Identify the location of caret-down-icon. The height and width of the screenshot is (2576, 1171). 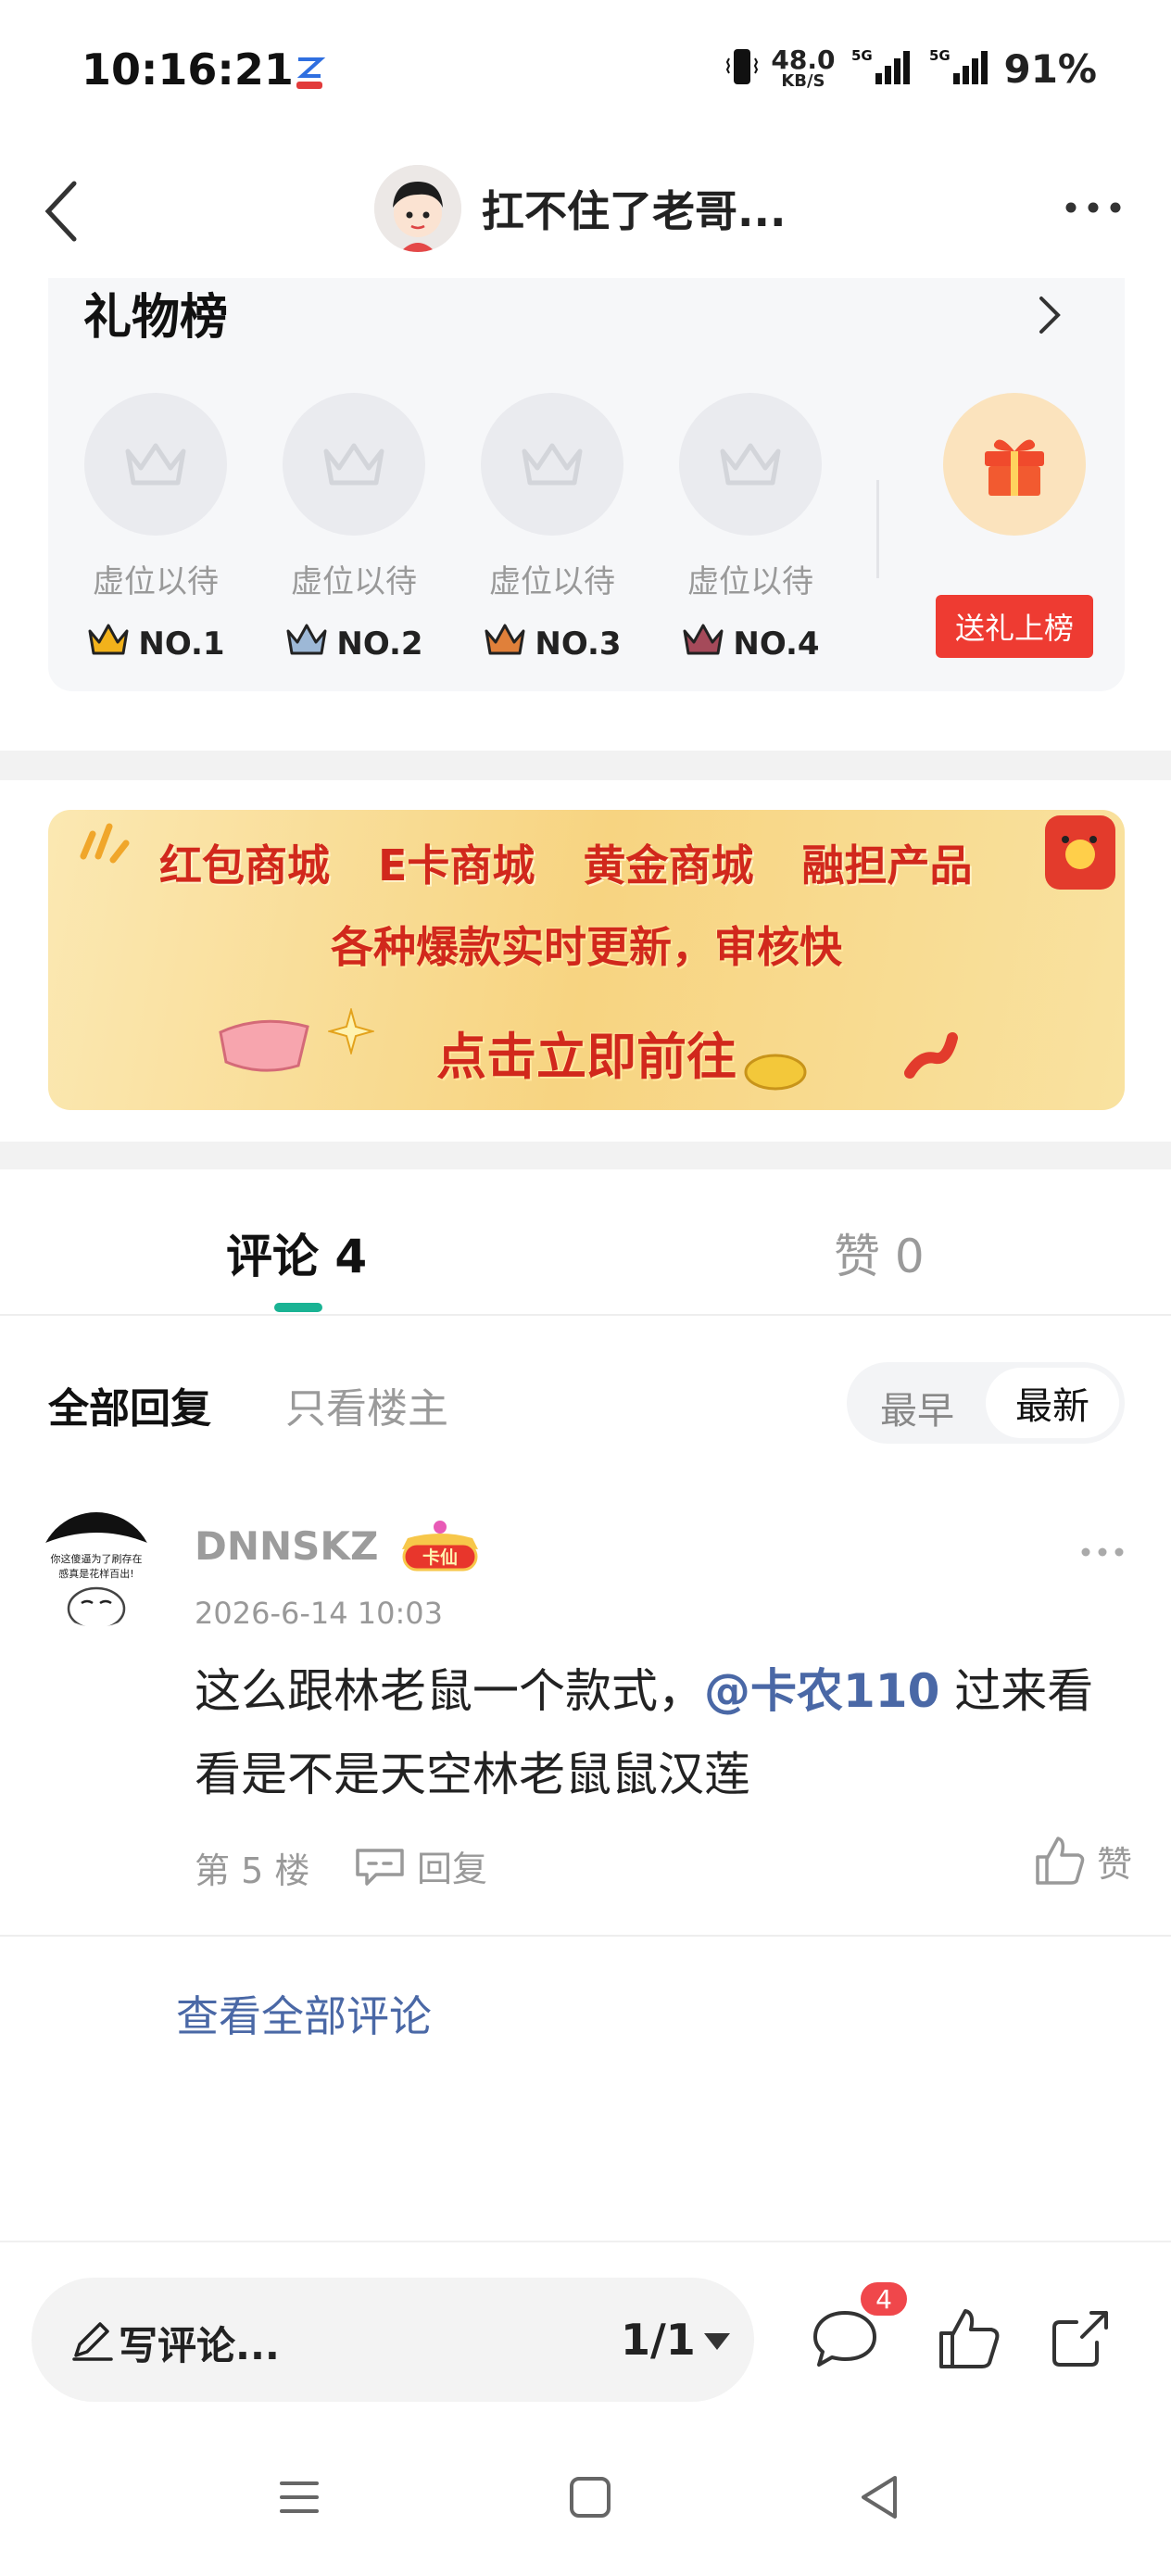
(717, 2341).